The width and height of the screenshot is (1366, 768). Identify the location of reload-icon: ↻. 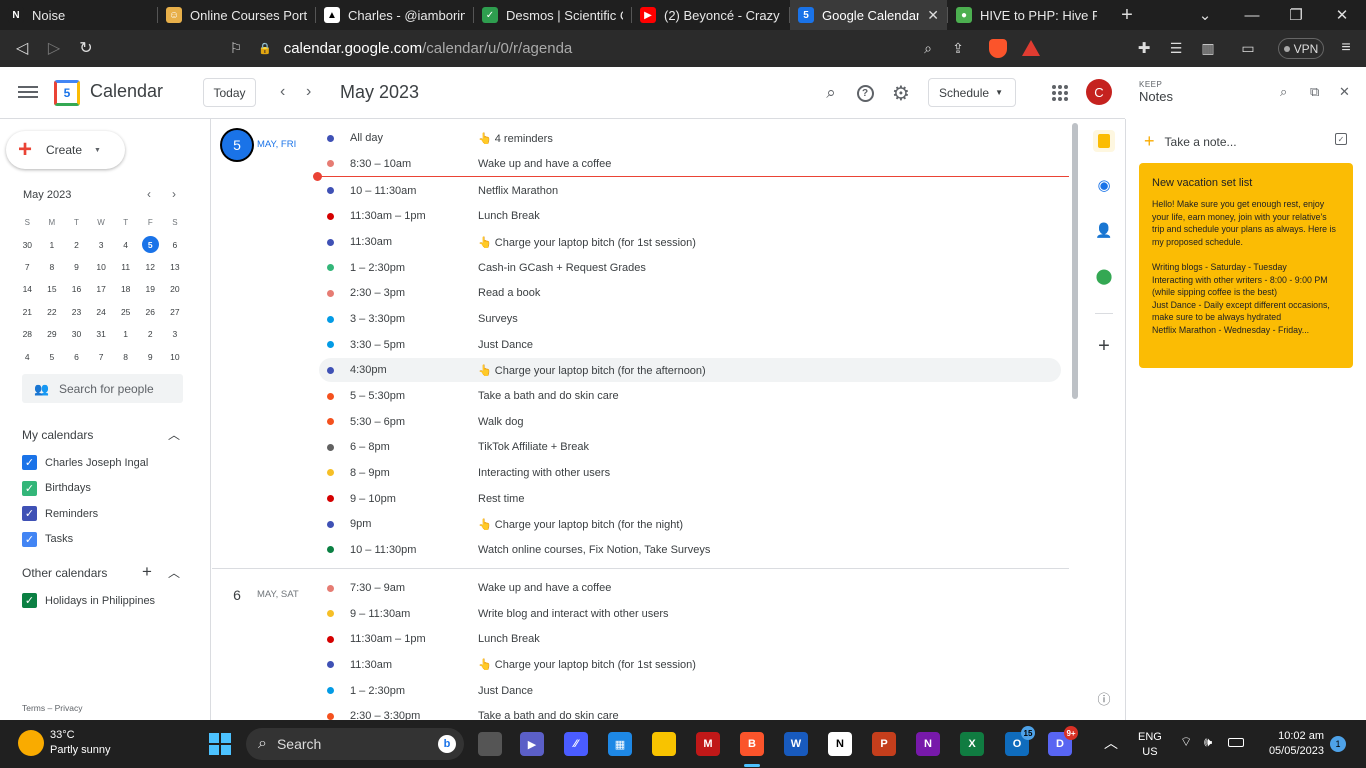
(86, 48).